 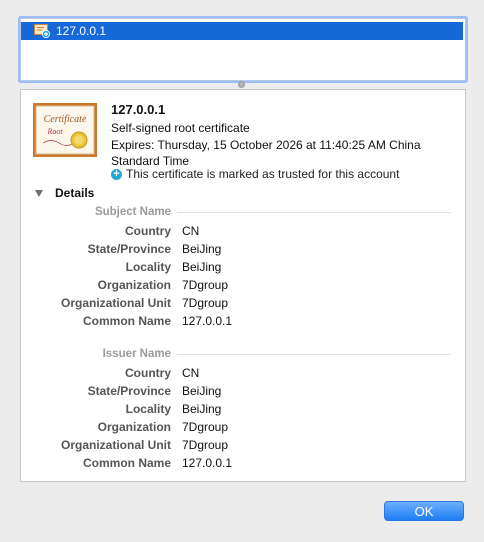 What do you see at coordinates (148, 409) in the screenshot?
I see `issuer-label: Locality` at bounding box center [148, 409].